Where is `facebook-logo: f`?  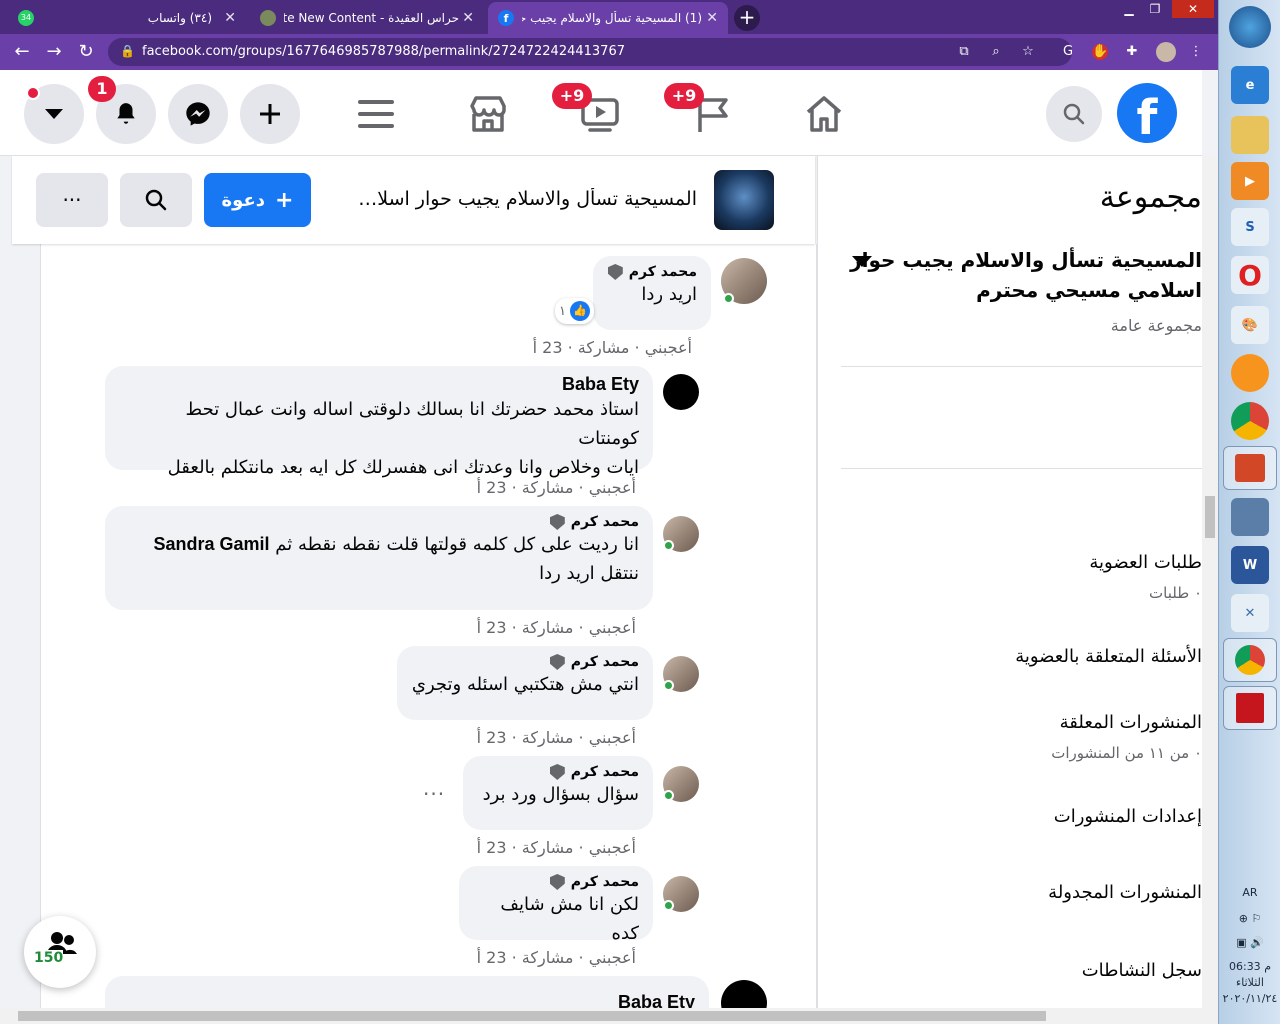 facebook-logo: f is located at coordinates (1147, 113).